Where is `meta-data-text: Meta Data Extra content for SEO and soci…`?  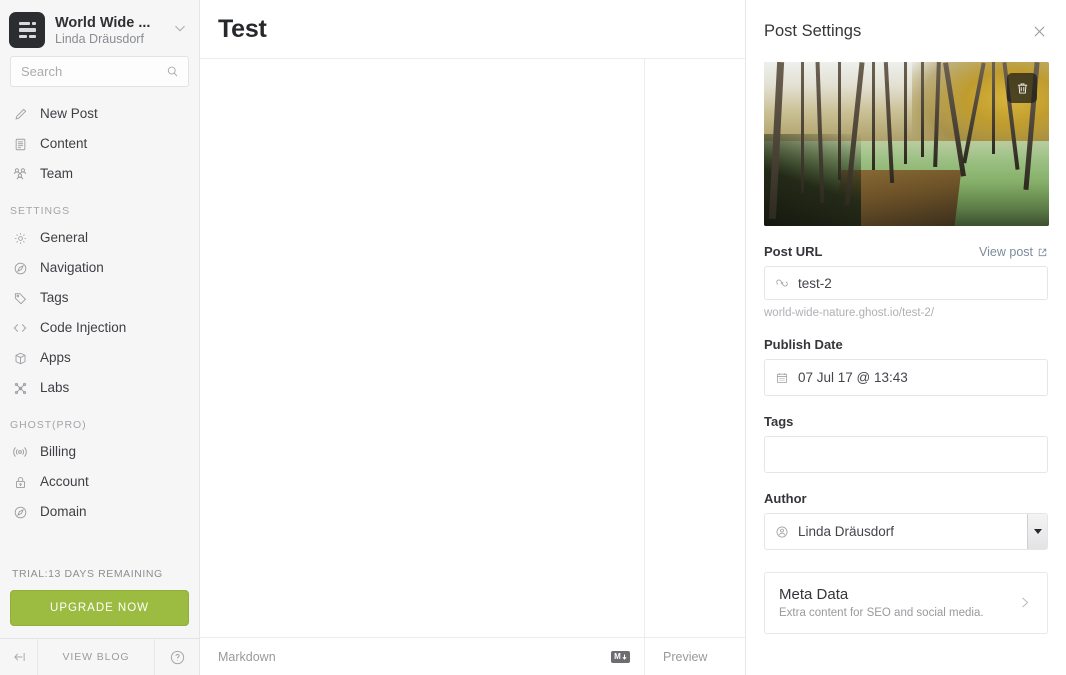 meta-data-text: Meta Data Extra content for SEO and soci… is located at coordinates (881, 602).